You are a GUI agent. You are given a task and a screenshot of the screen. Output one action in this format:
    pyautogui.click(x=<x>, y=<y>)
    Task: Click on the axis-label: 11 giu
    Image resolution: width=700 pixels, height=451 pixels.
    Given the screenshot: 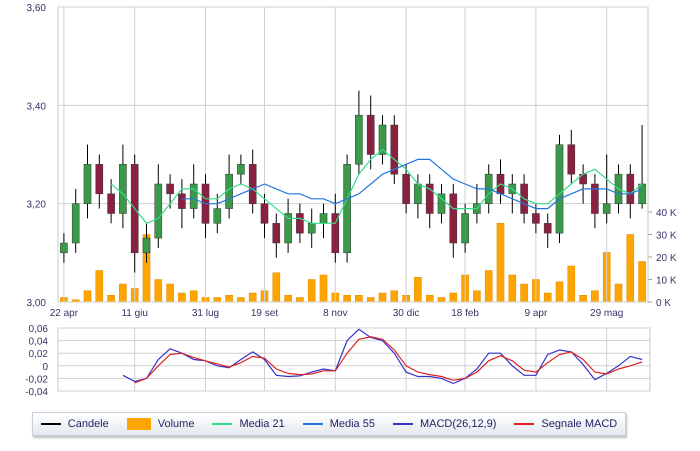 What is the action you would take?
    pyautogui.click(x=134, y=313)
    